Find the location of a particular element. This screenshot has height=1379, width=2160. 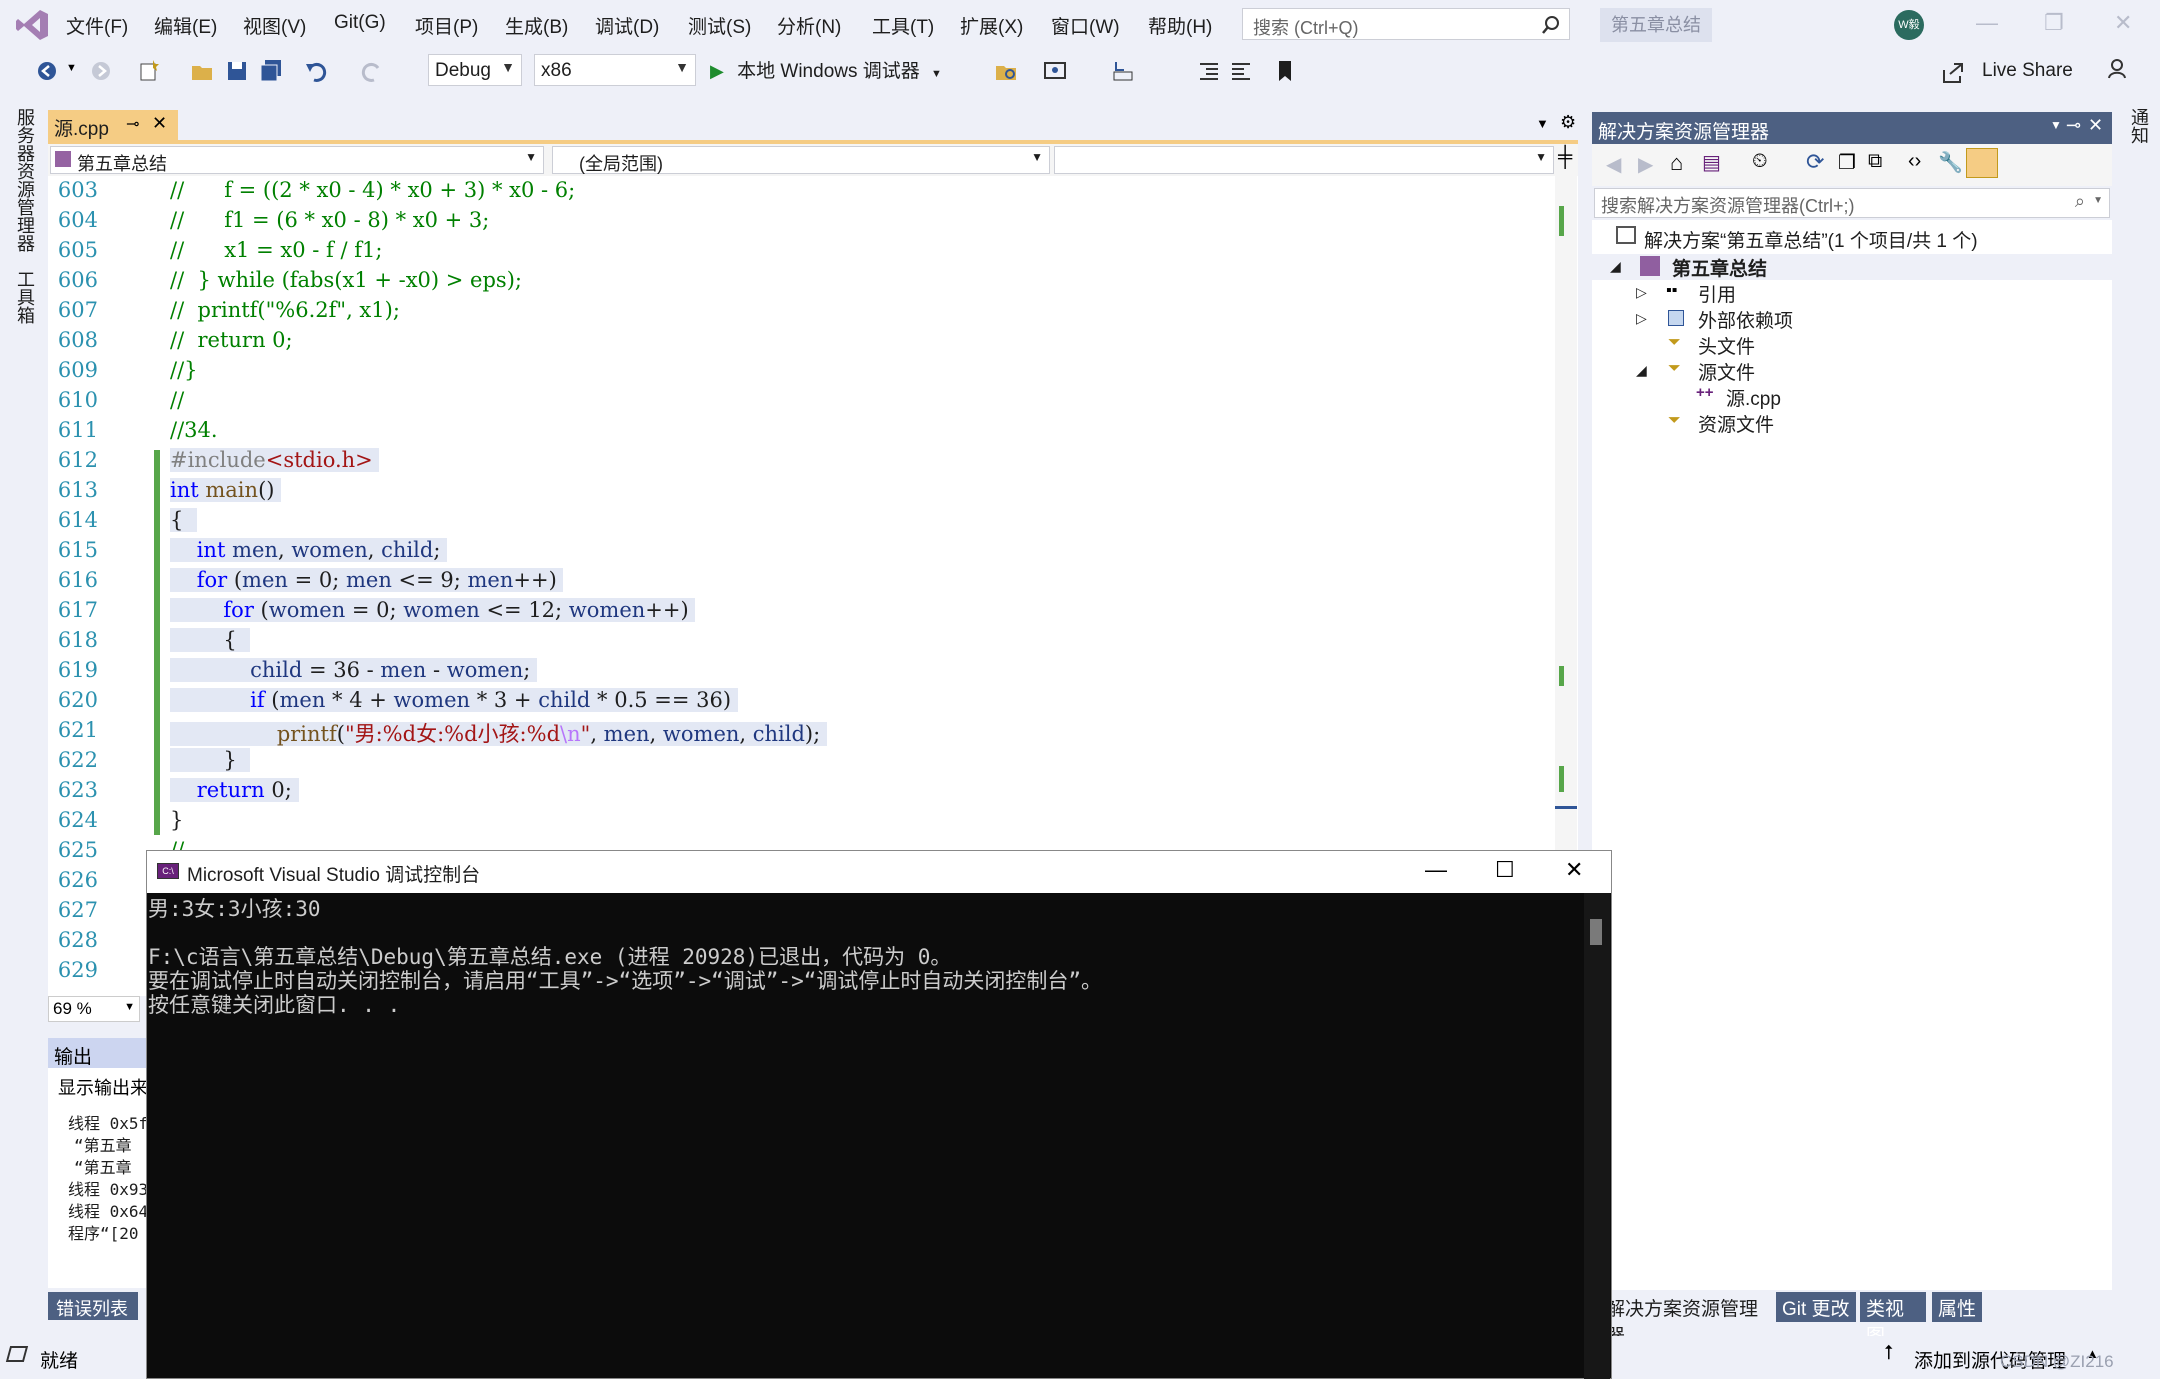

server-explorer-tab: 服务器资源管理器 is located at coordinates (25, 180).